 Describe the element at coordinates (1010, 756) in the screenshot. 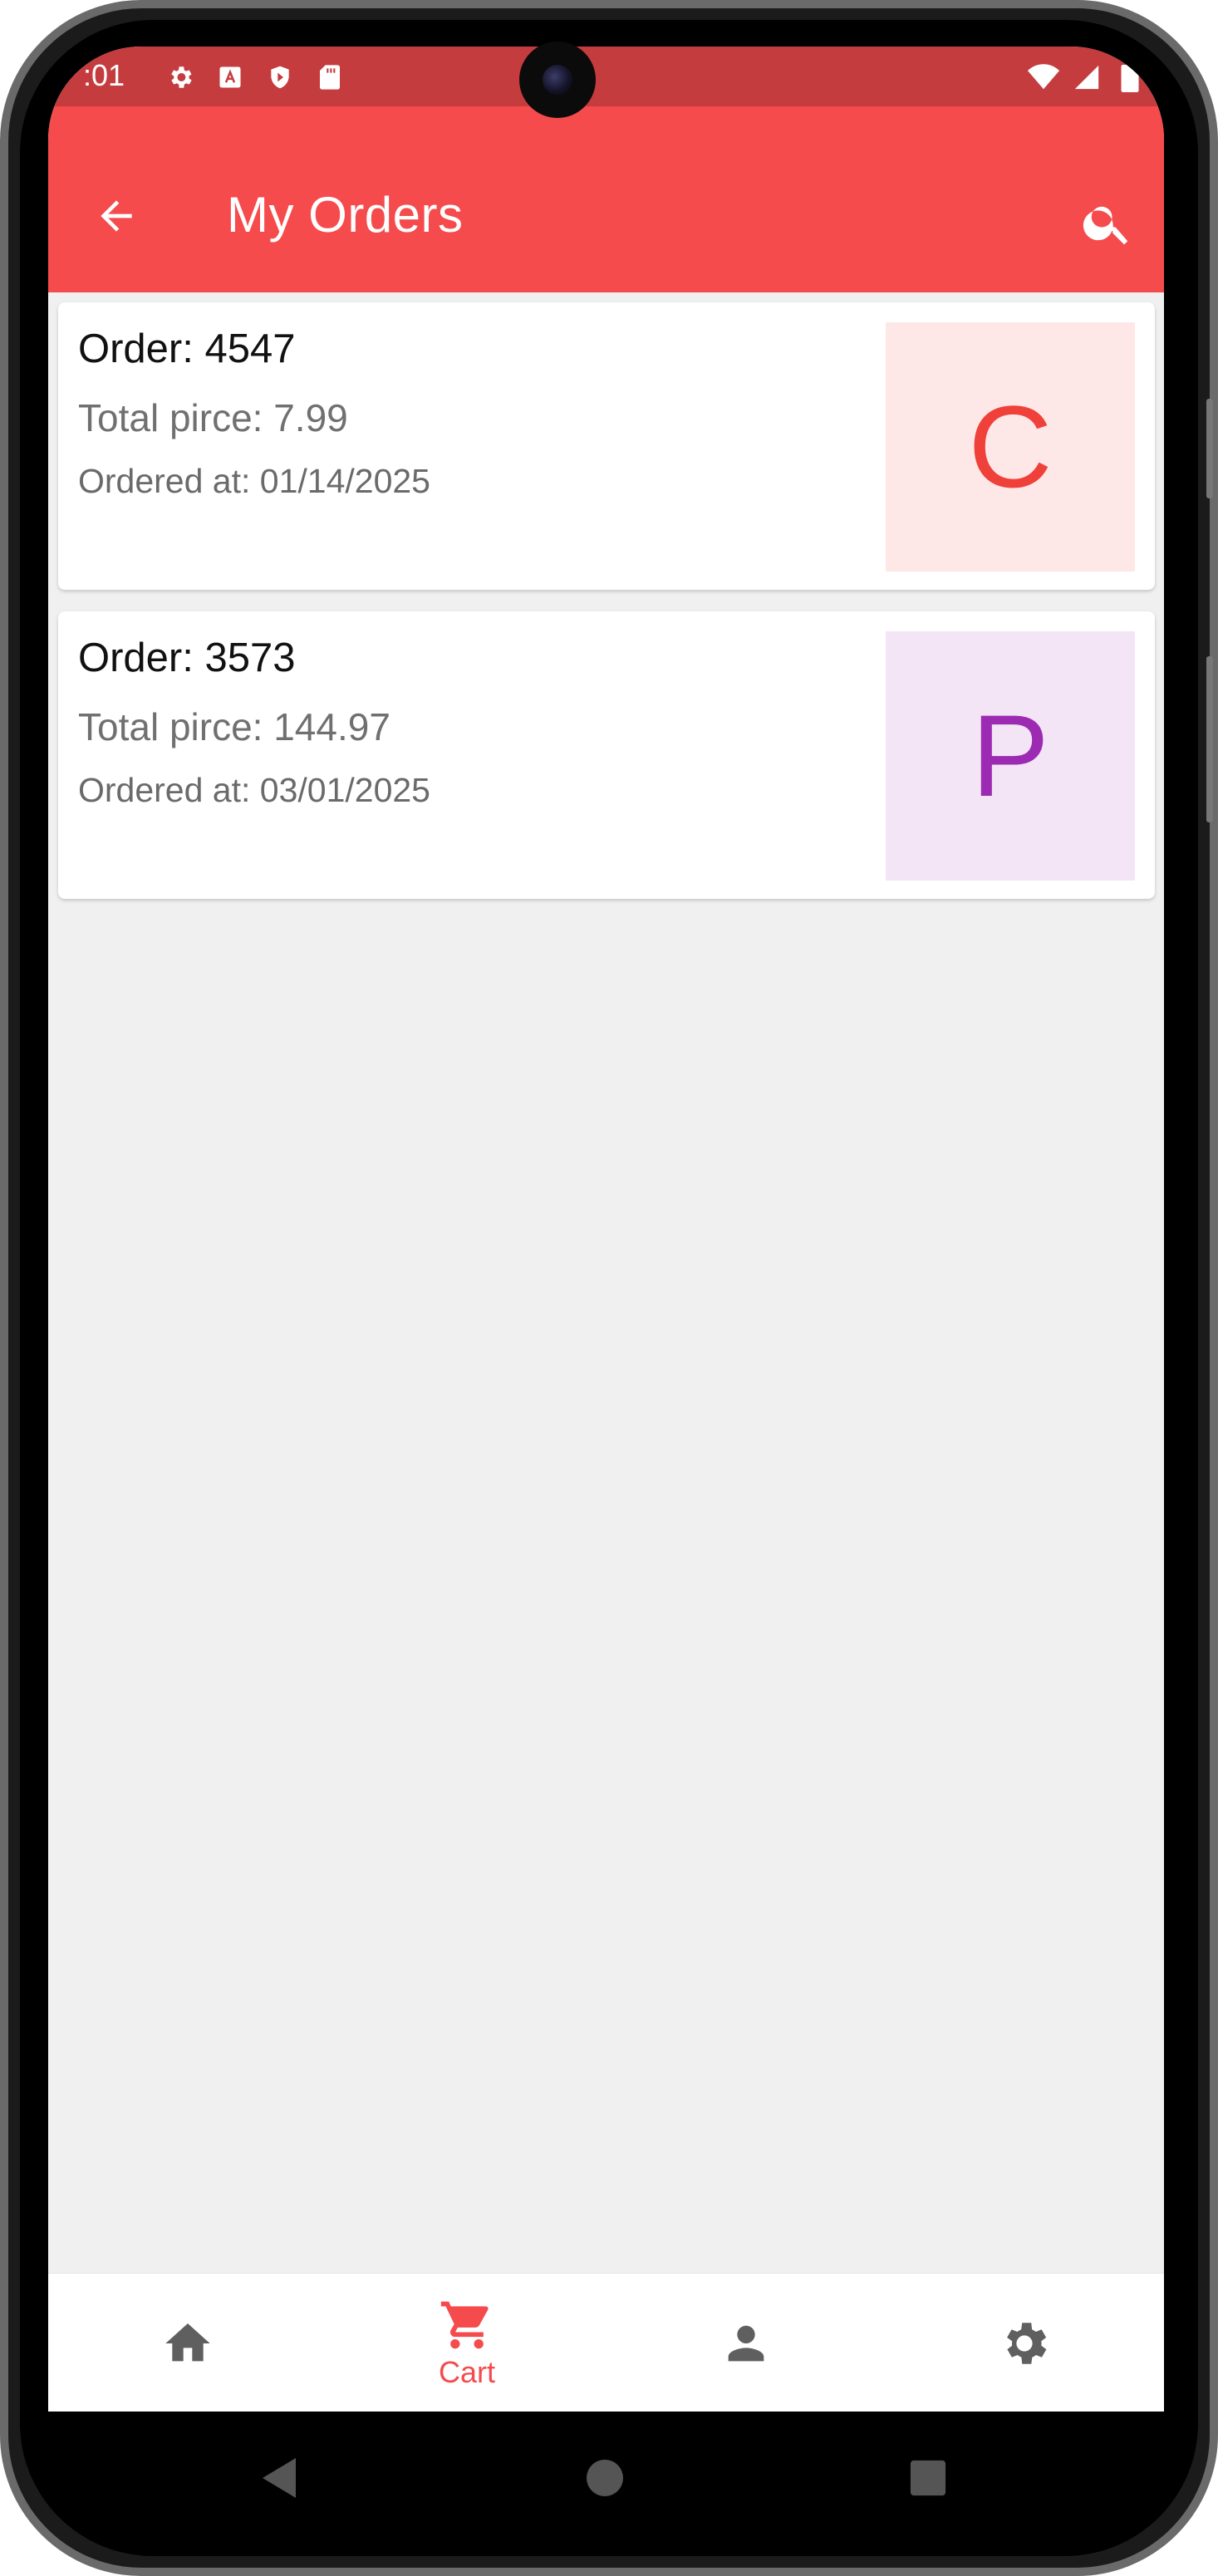

I see `order-thumbnail: P` at that location.